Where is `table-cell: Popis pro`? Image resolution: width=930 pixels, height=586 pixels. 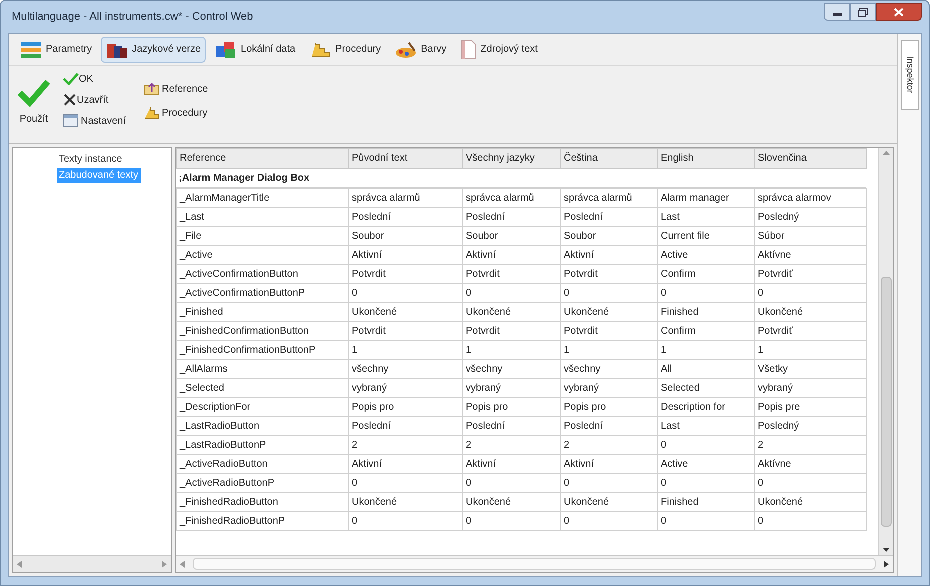
table-cell: Popis pro is located at coordinates (405, 407).